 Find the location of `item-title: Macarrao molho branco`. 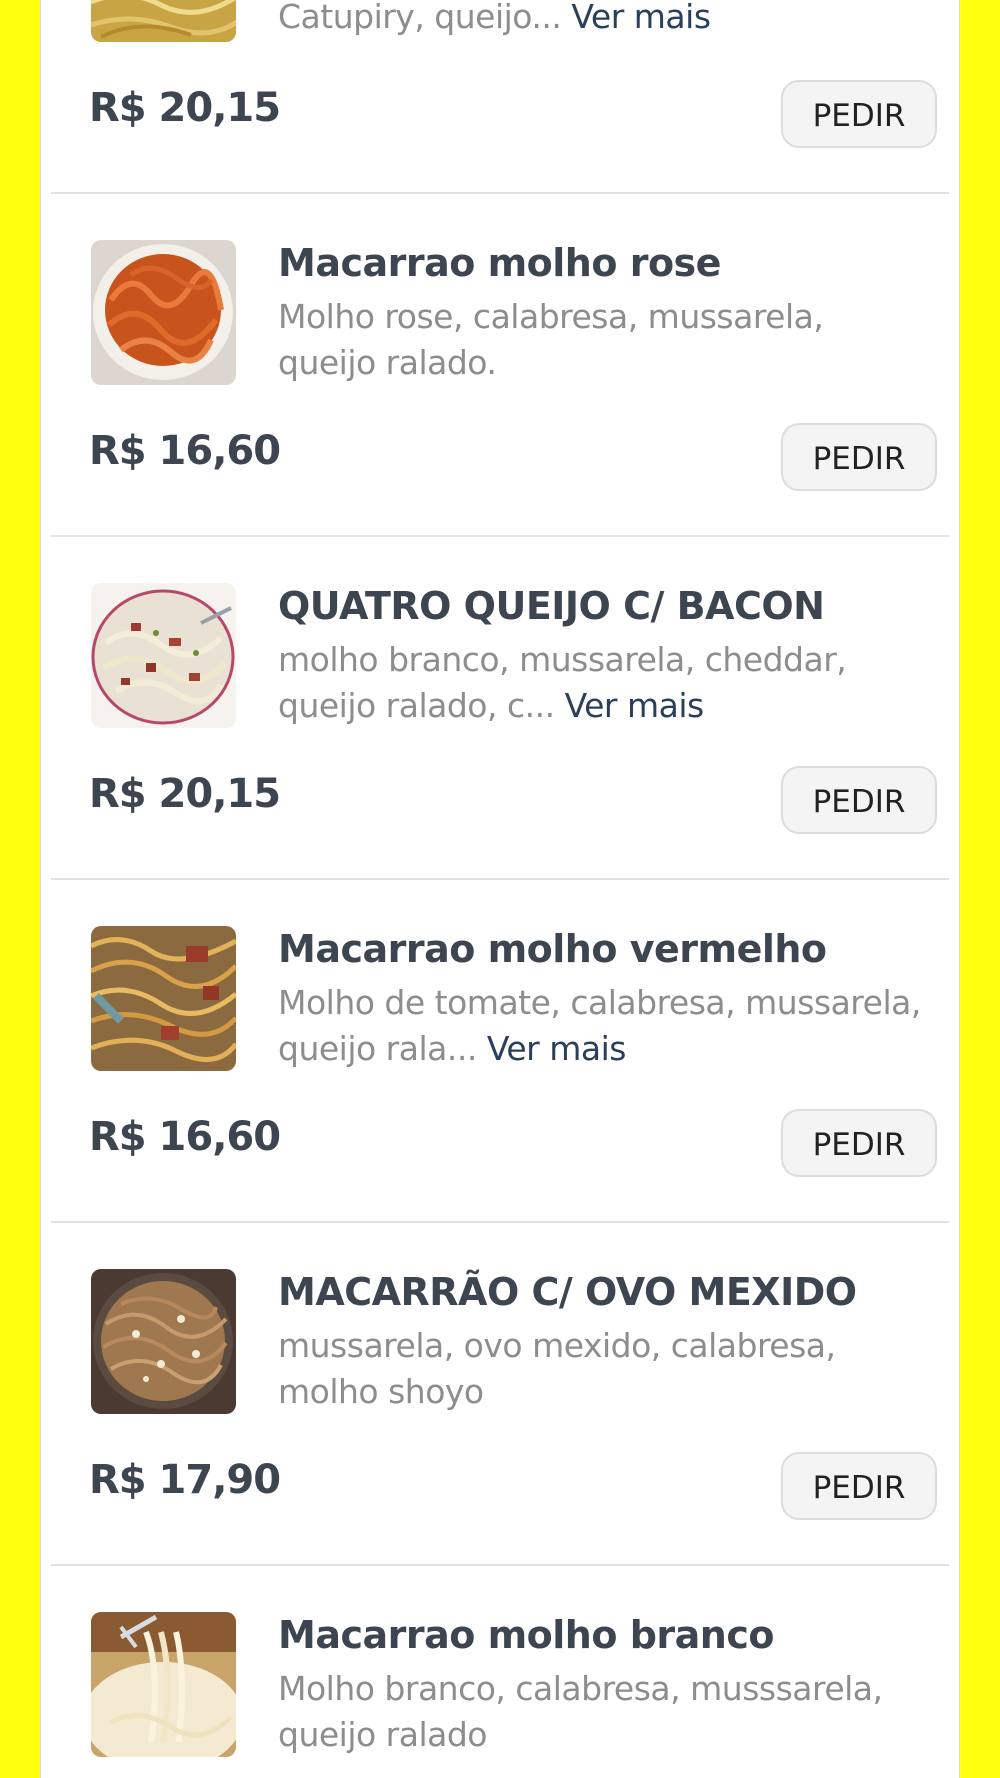

item-title: Macarrao molho branco is located at coordinates (526, 1635).